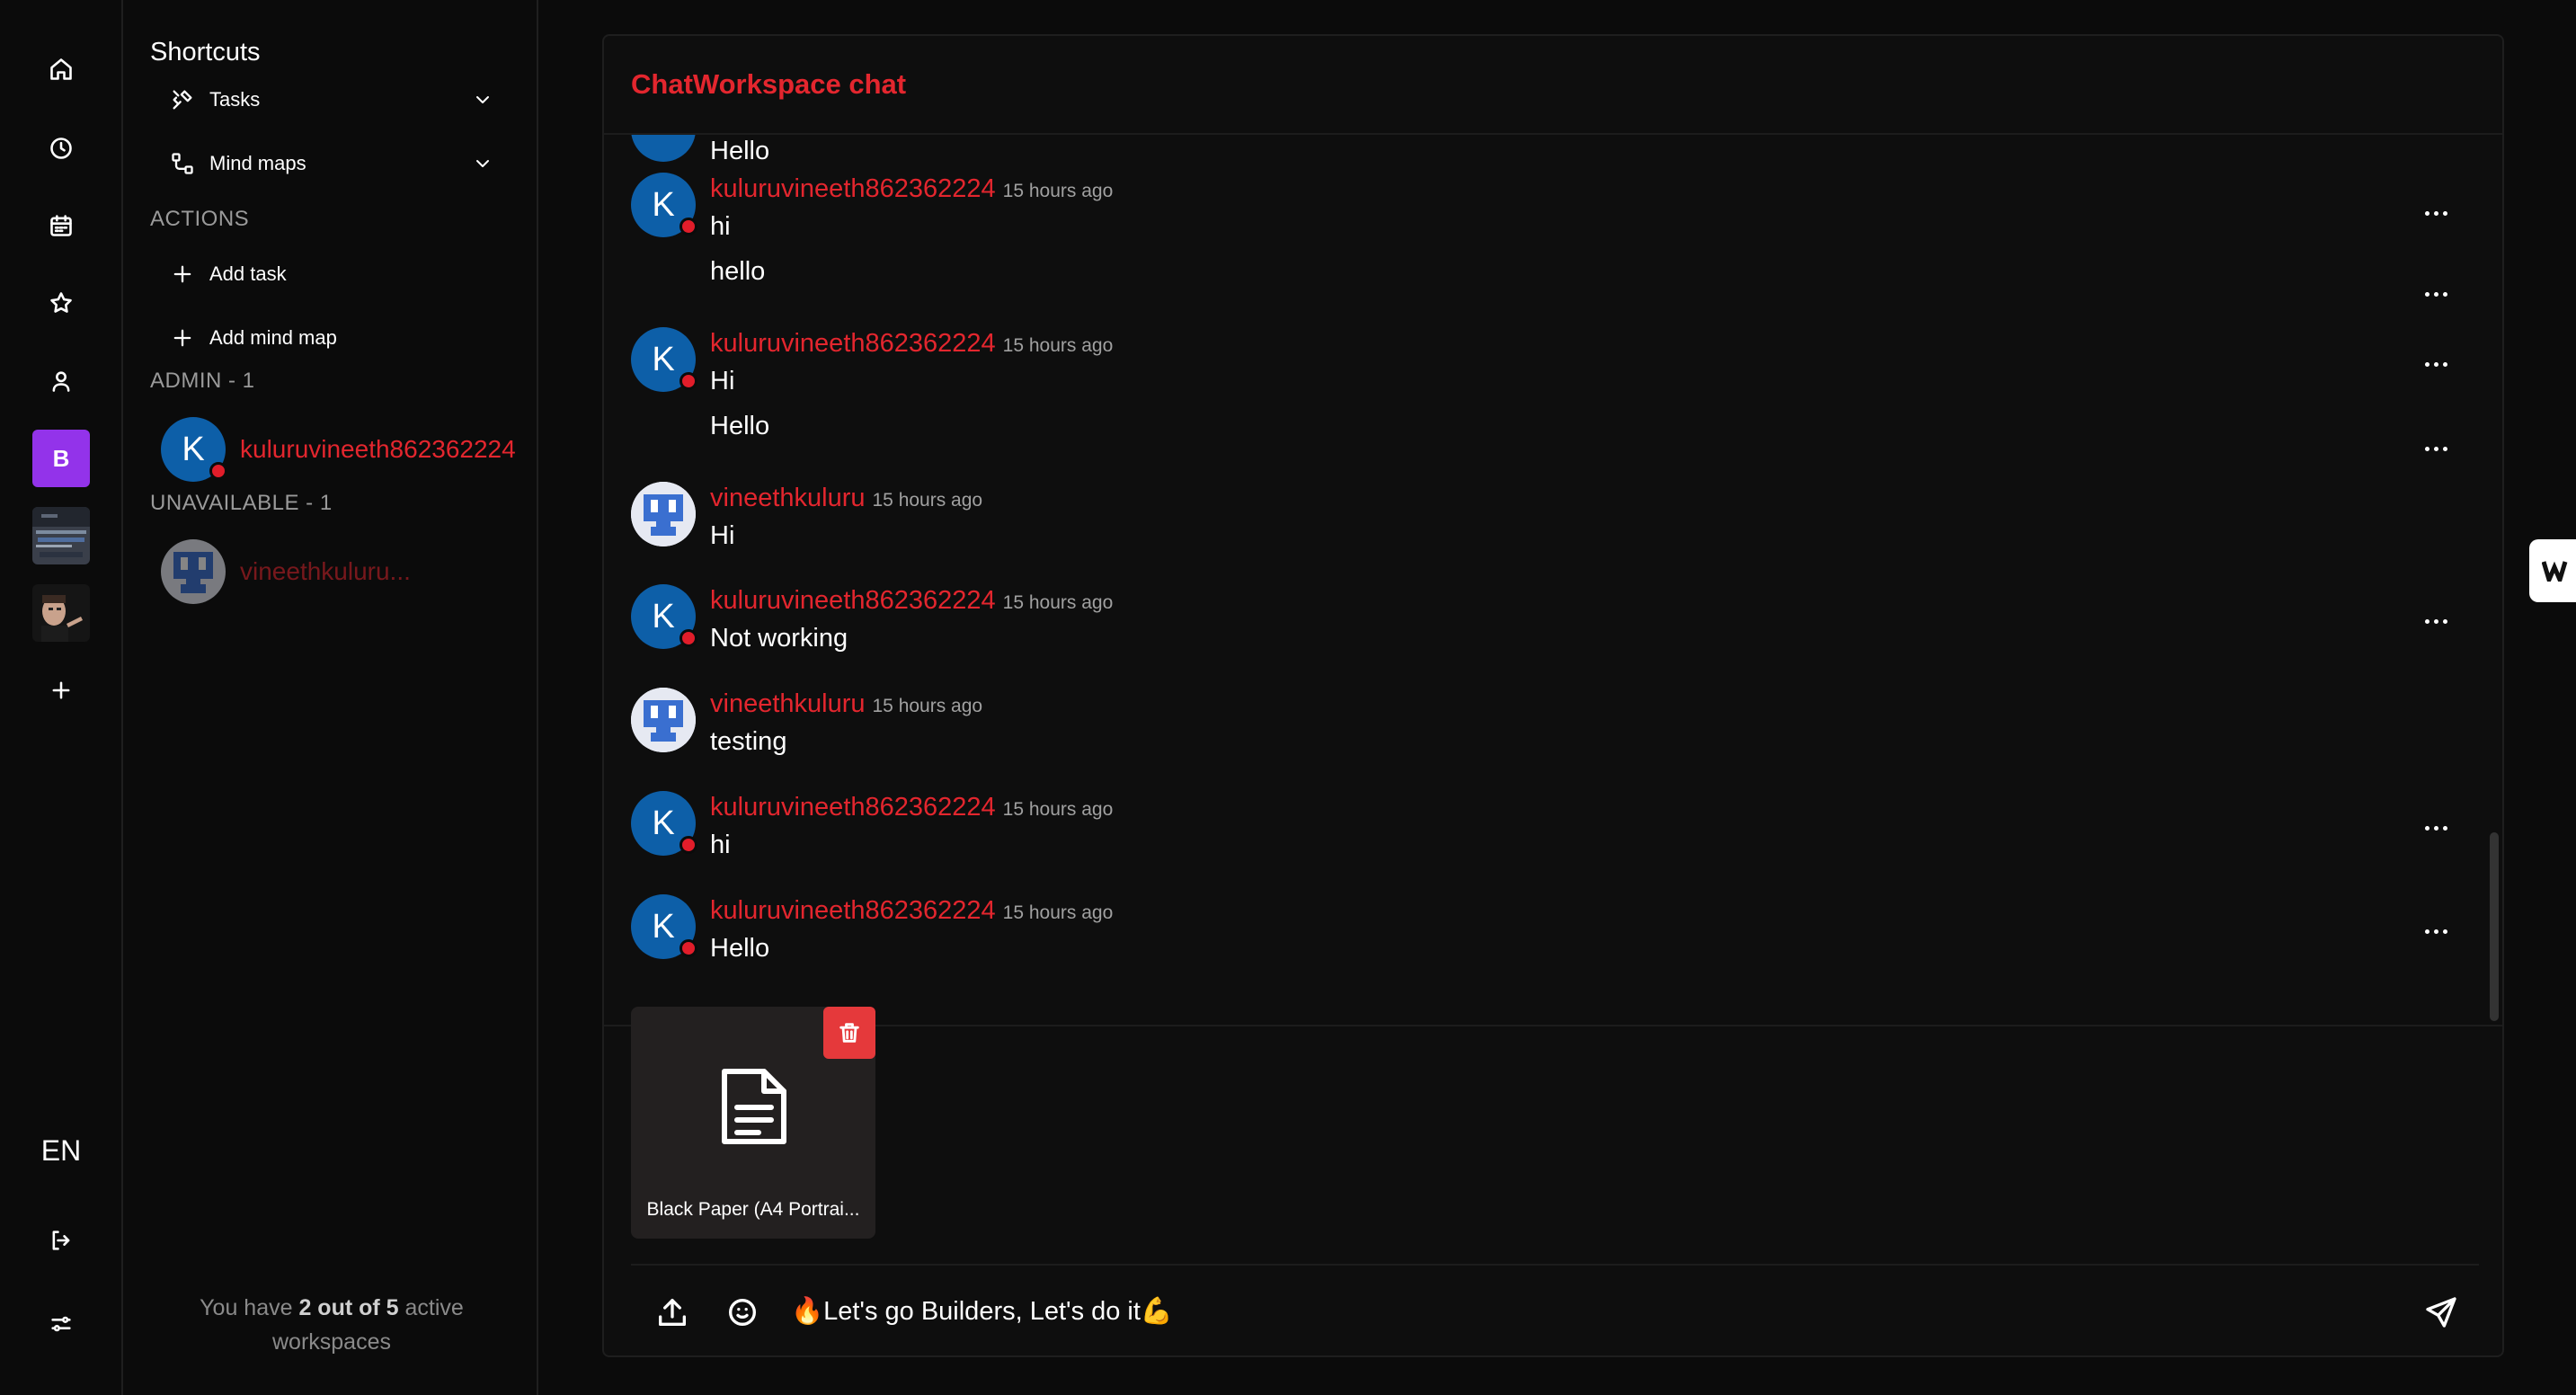  I want to click on send-button, so click(2441, 1312).